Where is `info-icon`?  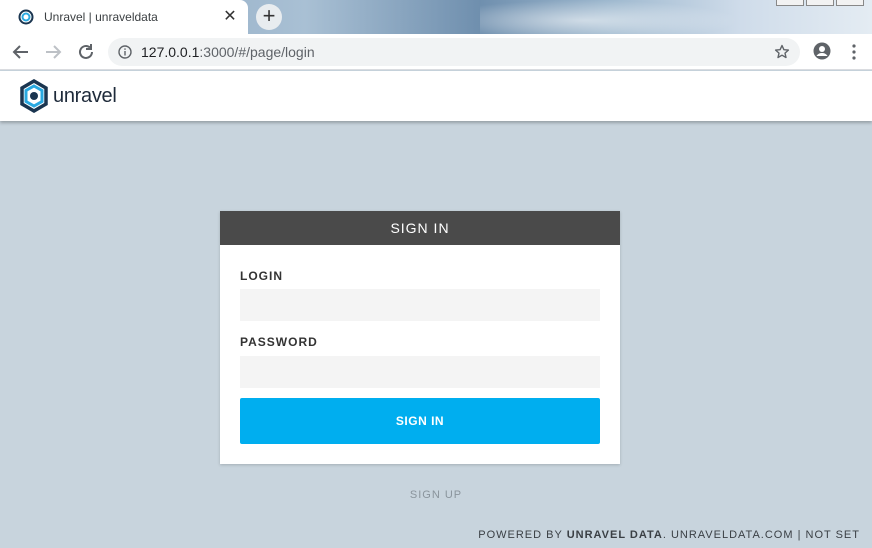 info-icon is located at coordinates (125, 52).